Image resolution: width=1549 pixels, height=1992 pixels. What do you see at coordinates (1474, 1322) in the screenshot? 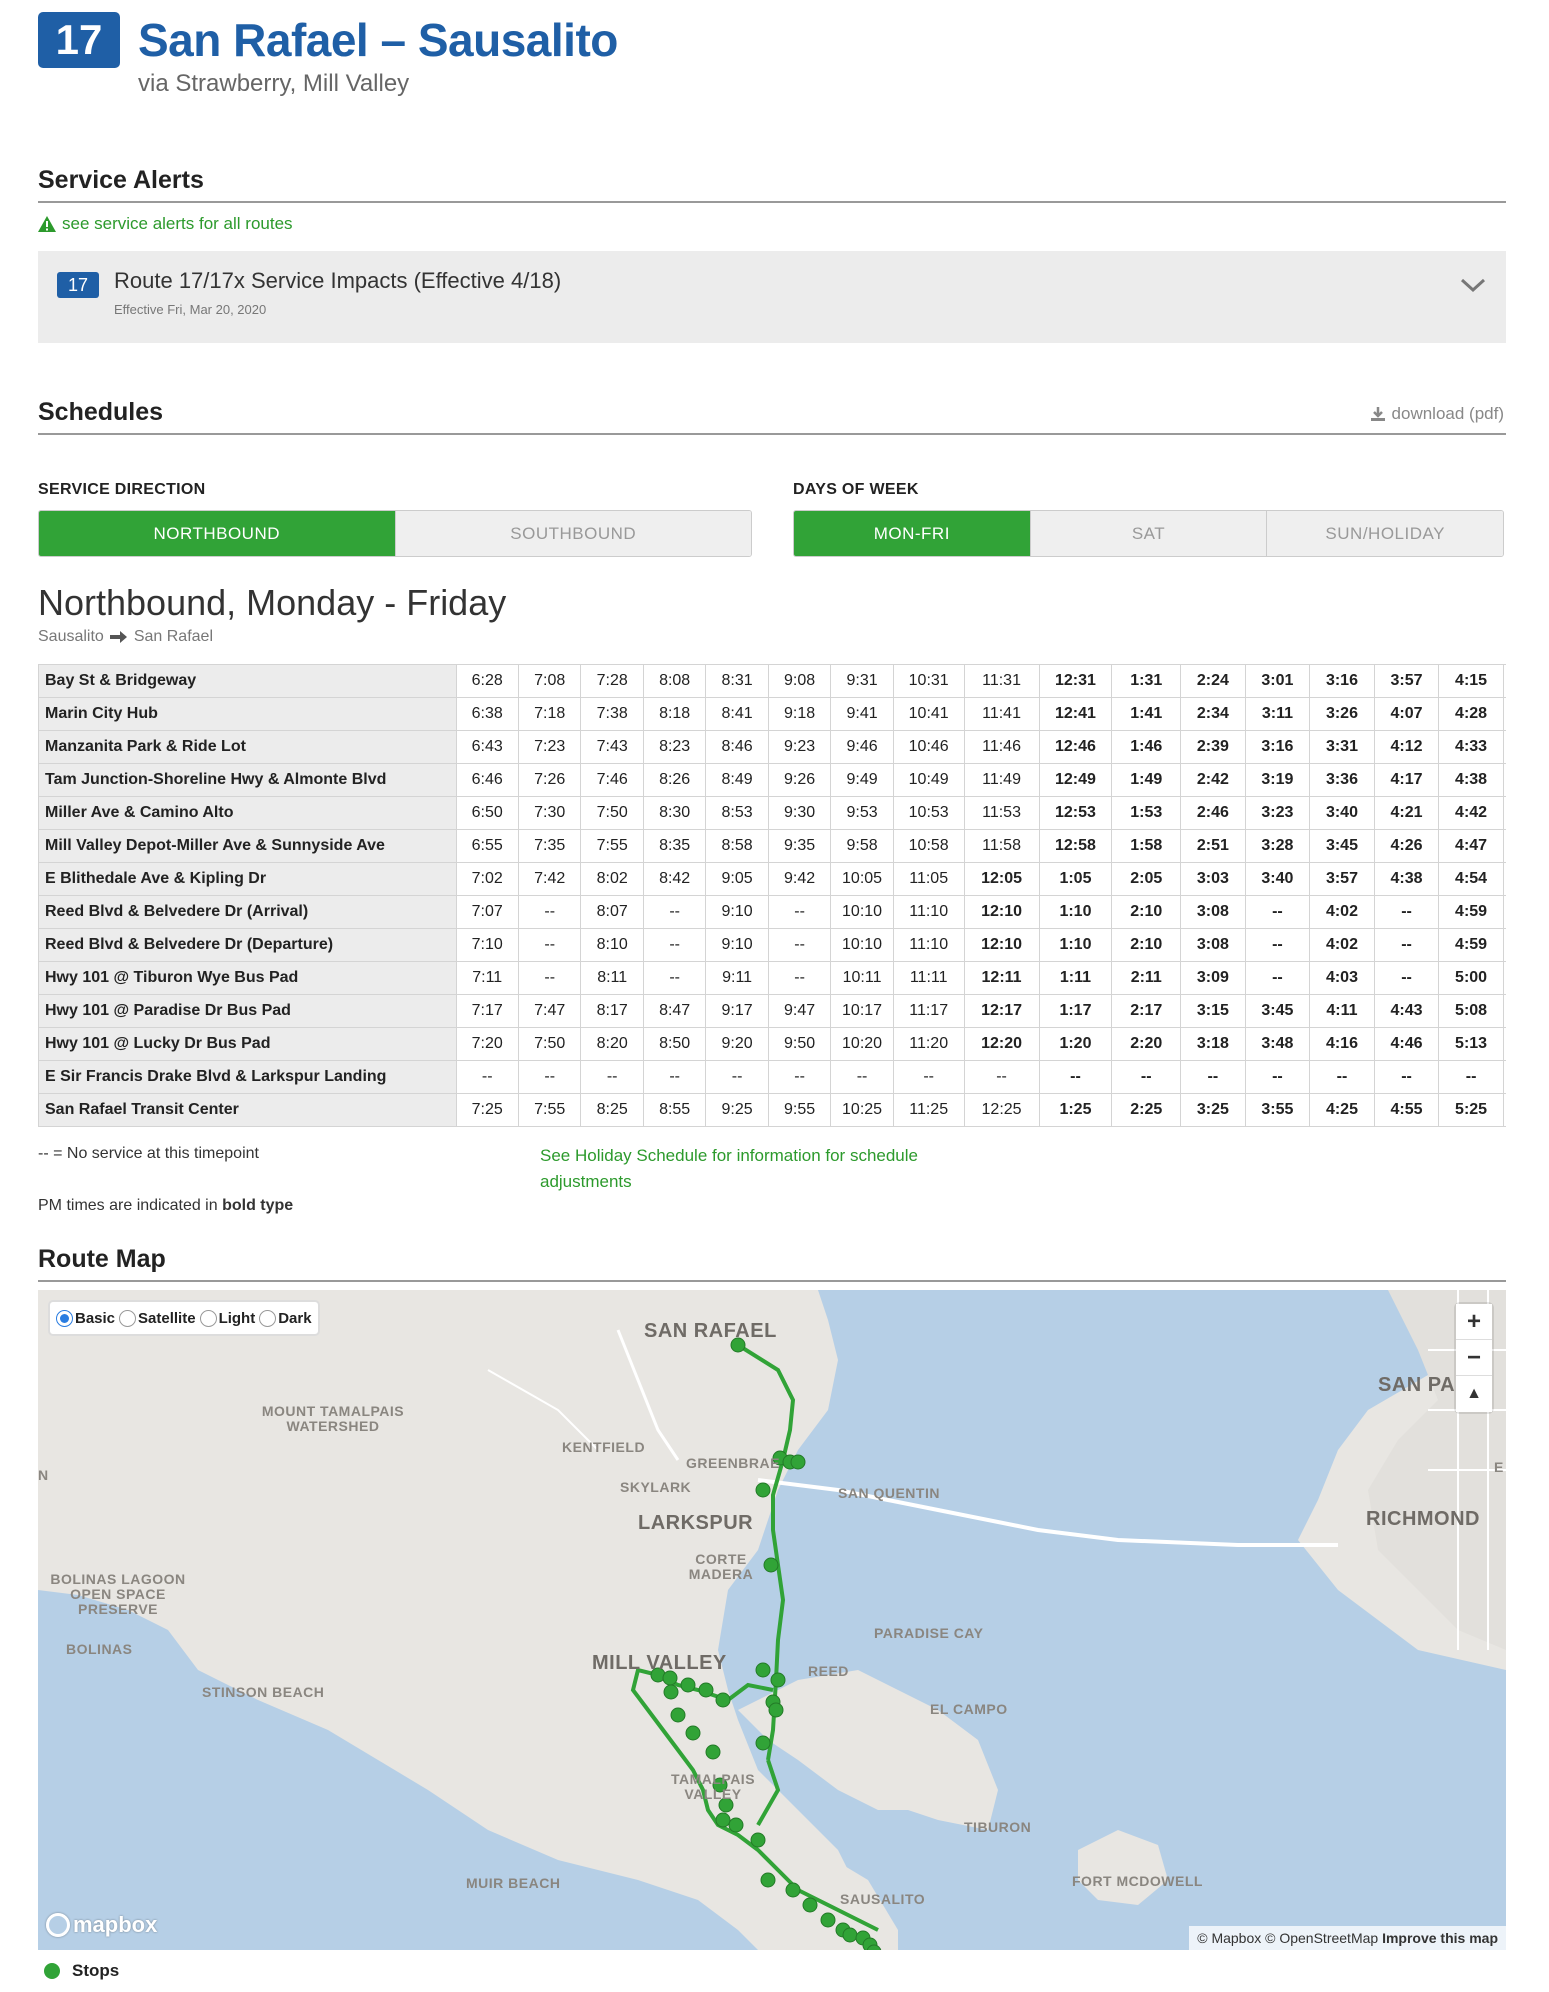
I see `zoom-in-button: +` at bounding box center [1474, 1322].